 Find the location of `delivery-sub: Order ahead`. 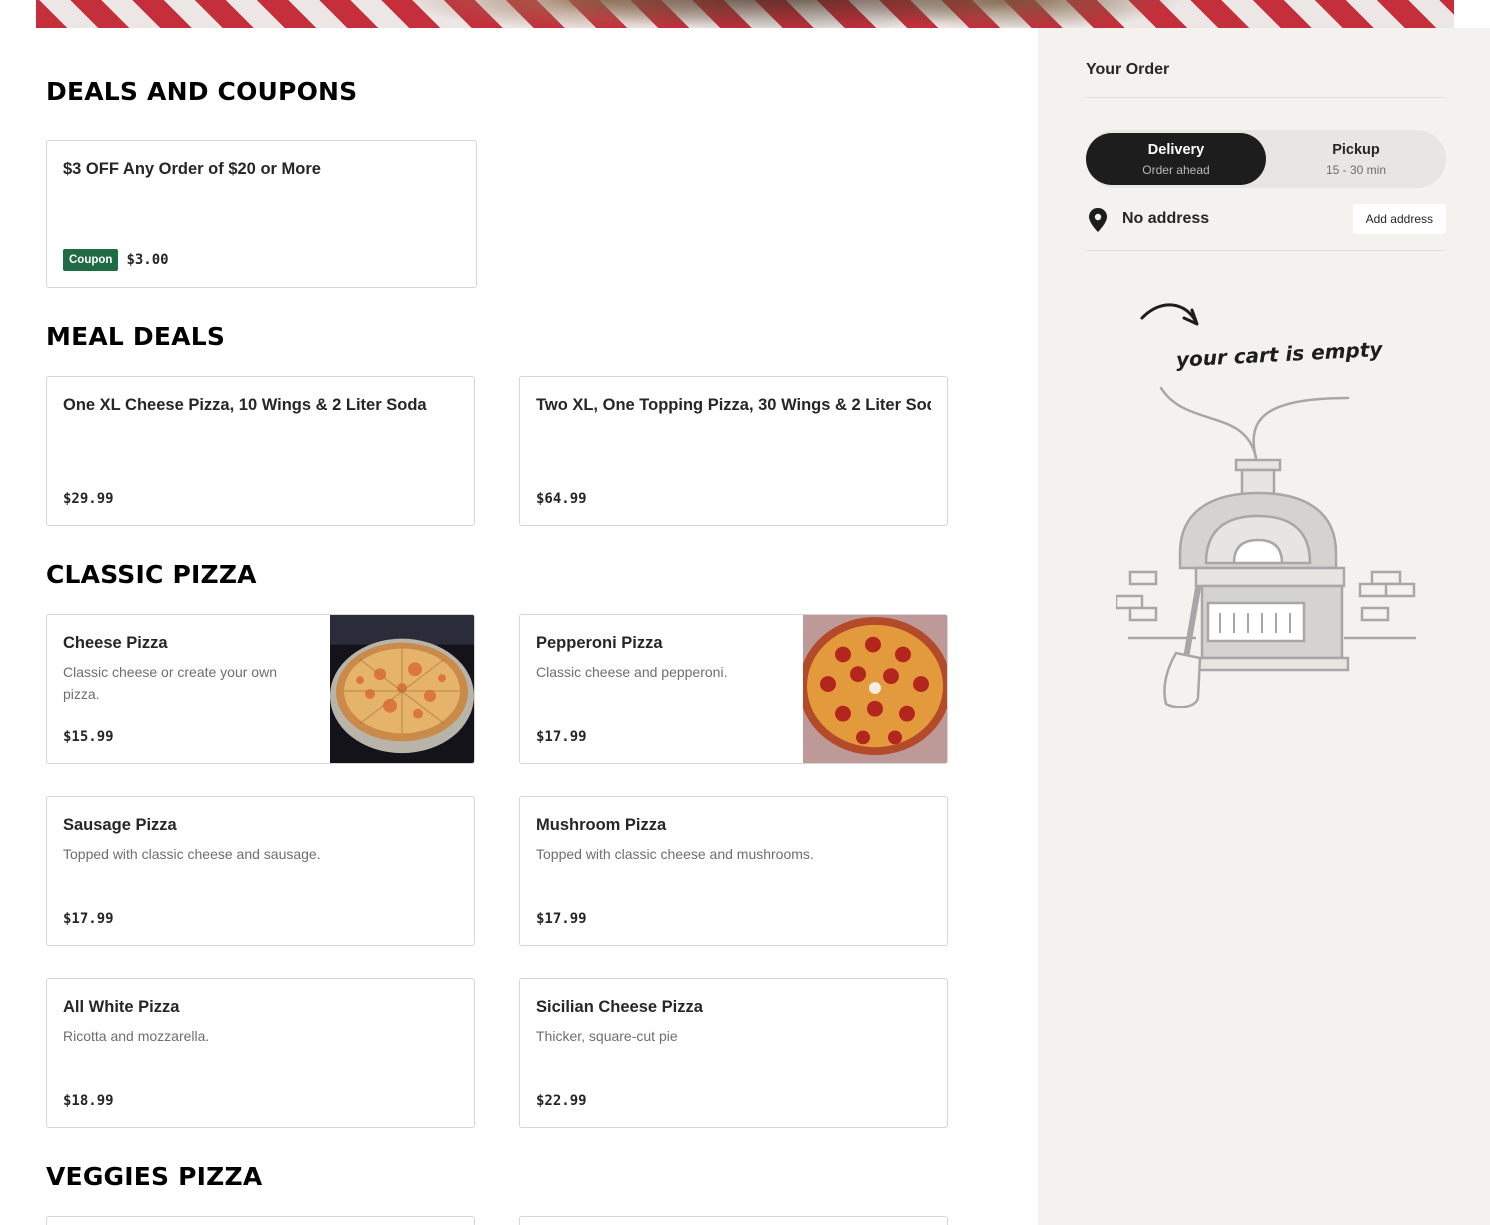

delivery-sub: Order ahead is located at coordinates (1176, 170).